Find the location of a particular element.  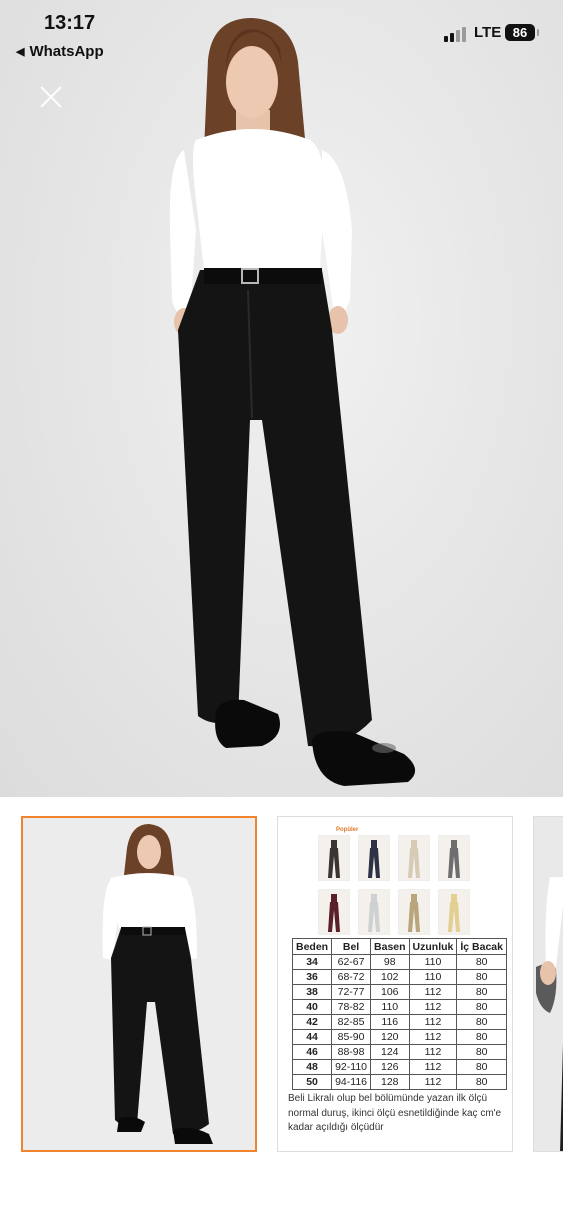

size-chart-cell: 78-82 is located at coordinates (351, 1007).